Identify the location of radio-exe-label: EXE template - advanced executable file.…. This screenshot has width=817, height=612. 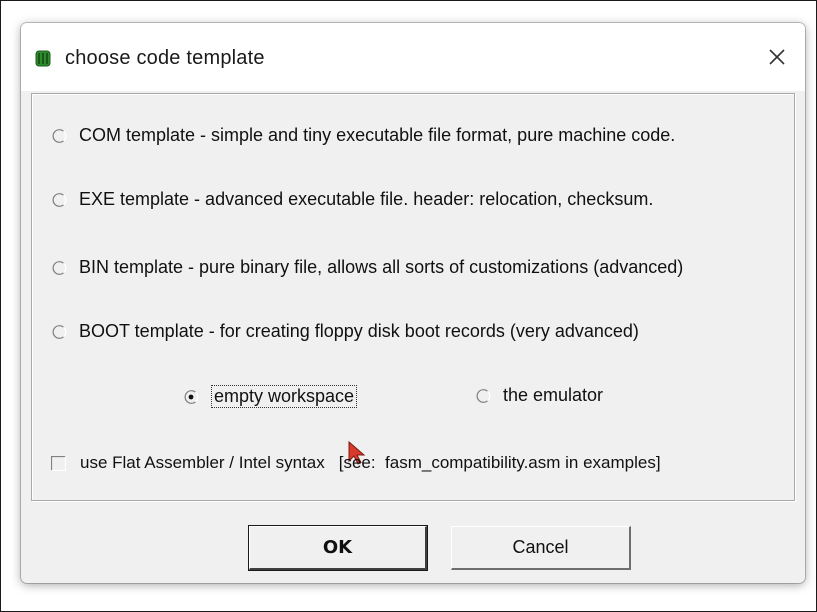
(366, 199).